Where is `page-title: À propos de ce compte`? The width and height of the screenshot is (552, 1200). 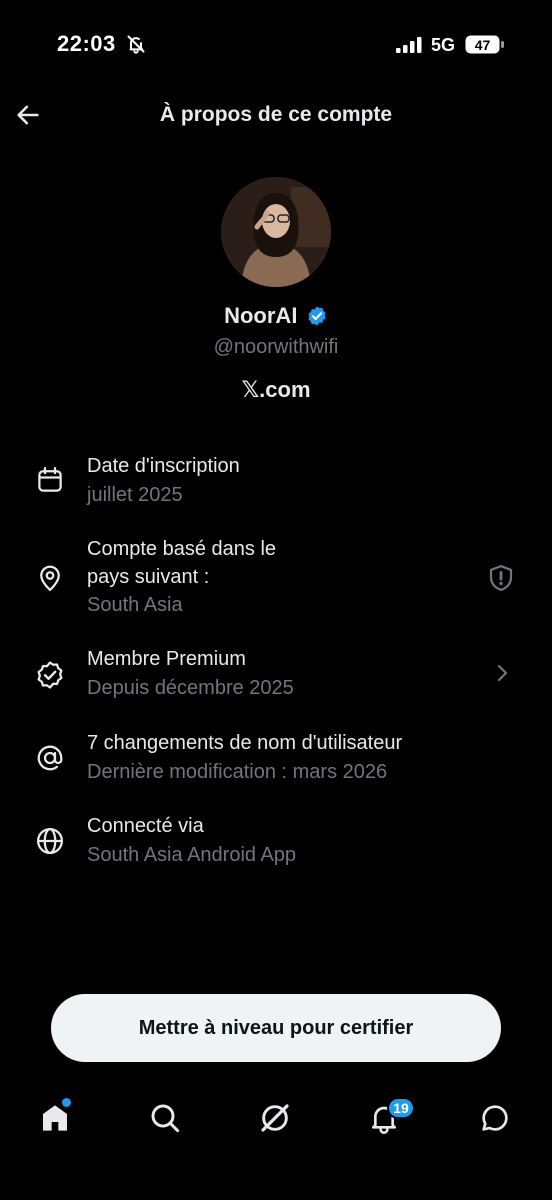 page-title: À propos de ce compte is located at coordinates (276, 114).